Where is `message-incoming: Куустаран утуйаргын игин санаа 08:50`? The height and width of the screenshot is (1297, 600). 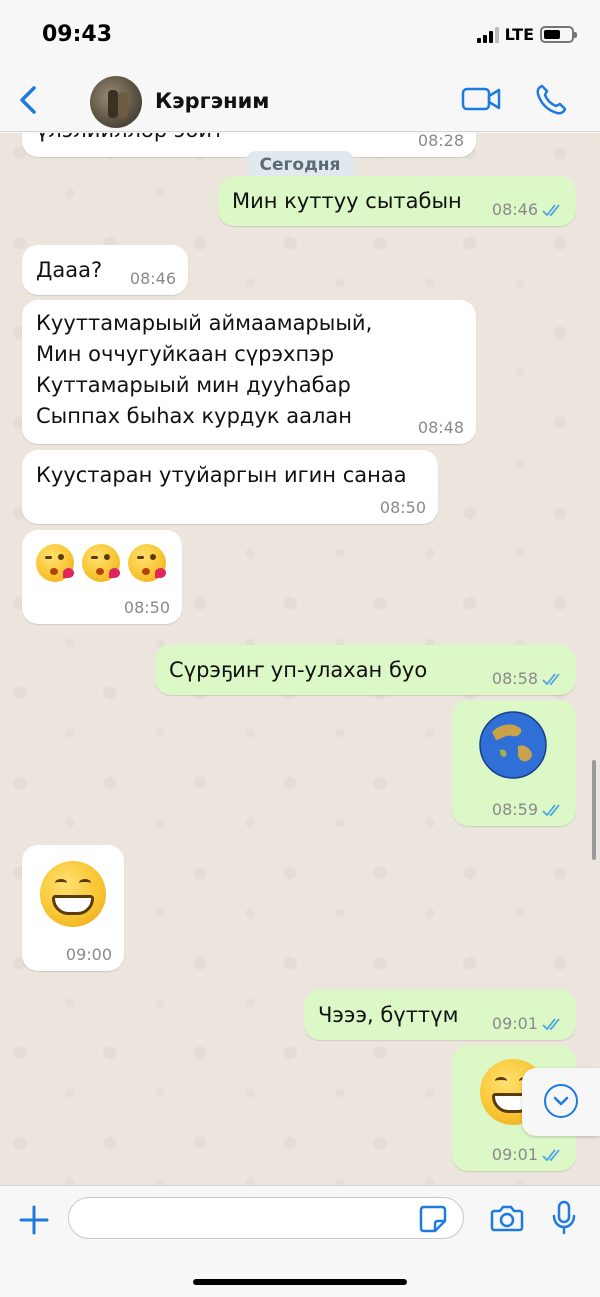
message-incoming: Куустаран утуйаргын игин санаа 08:50 is located at coordinates (230, 487).